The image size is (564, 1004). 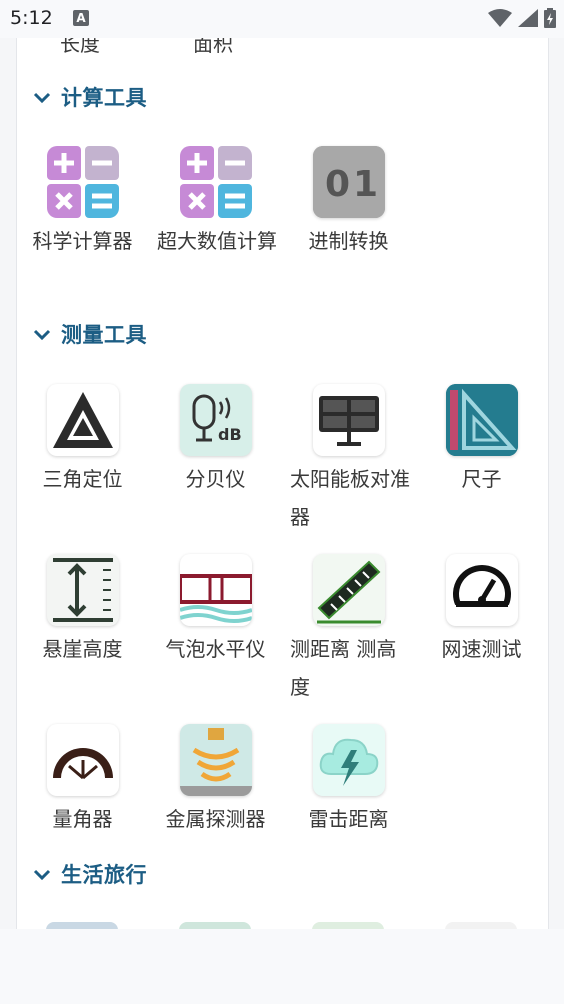 What do you see at coordinates (104, 335) in the screenshot?
I see `section-title: 测量工具` at bounding box center [104, 335].